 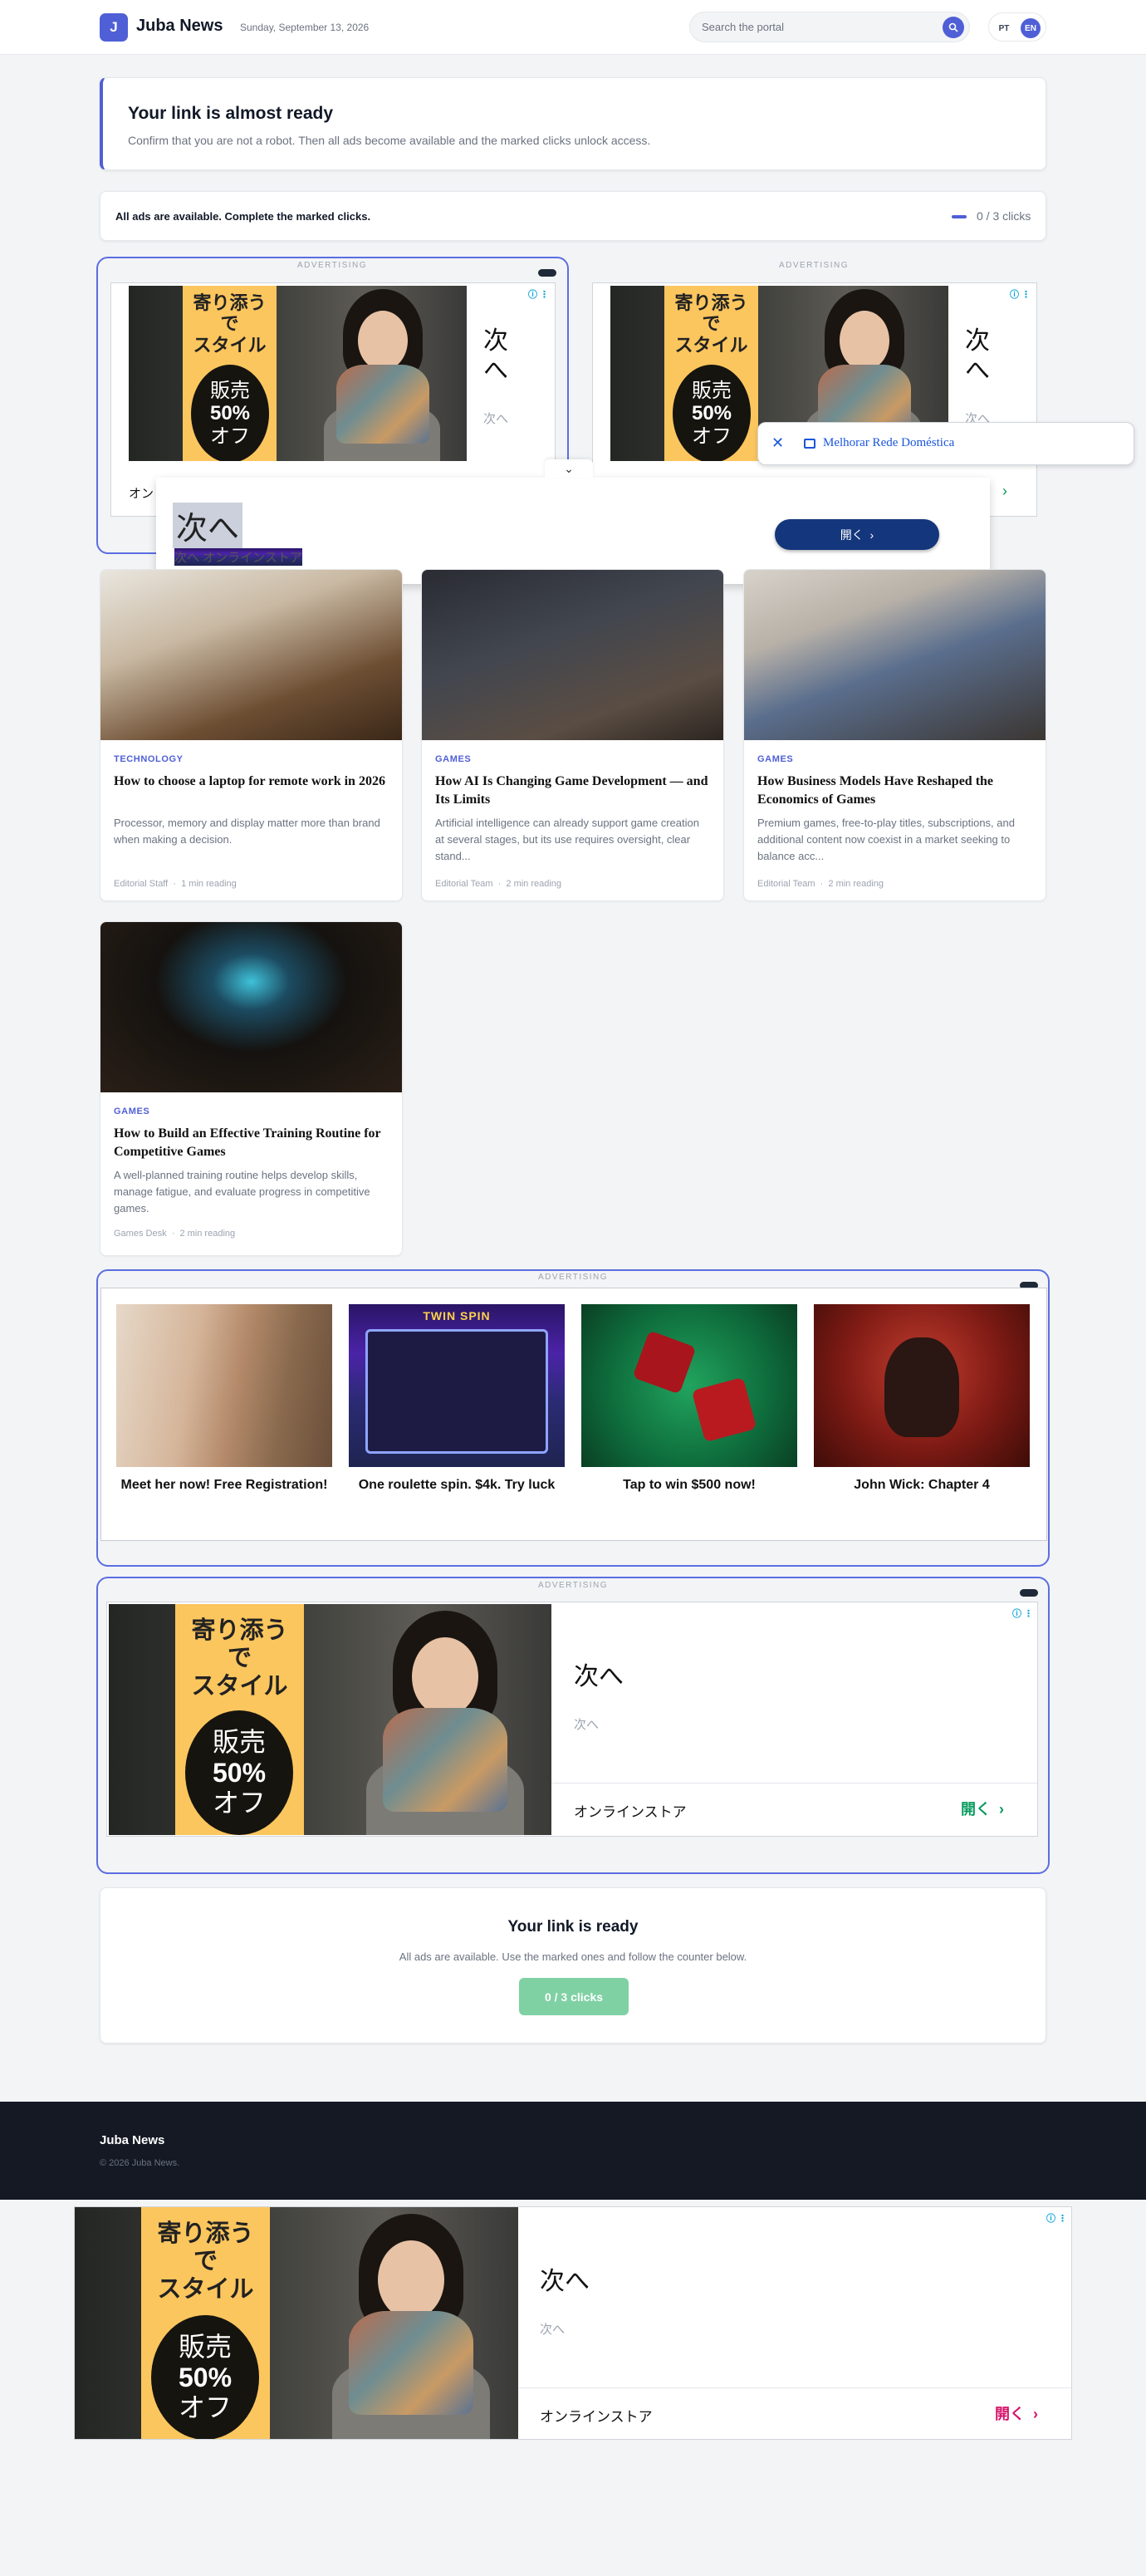 What do you see at coordinates (857, 534) in the screenshot?
I see `open-ad-button: 開く ›` at bounding box center [857, 534].